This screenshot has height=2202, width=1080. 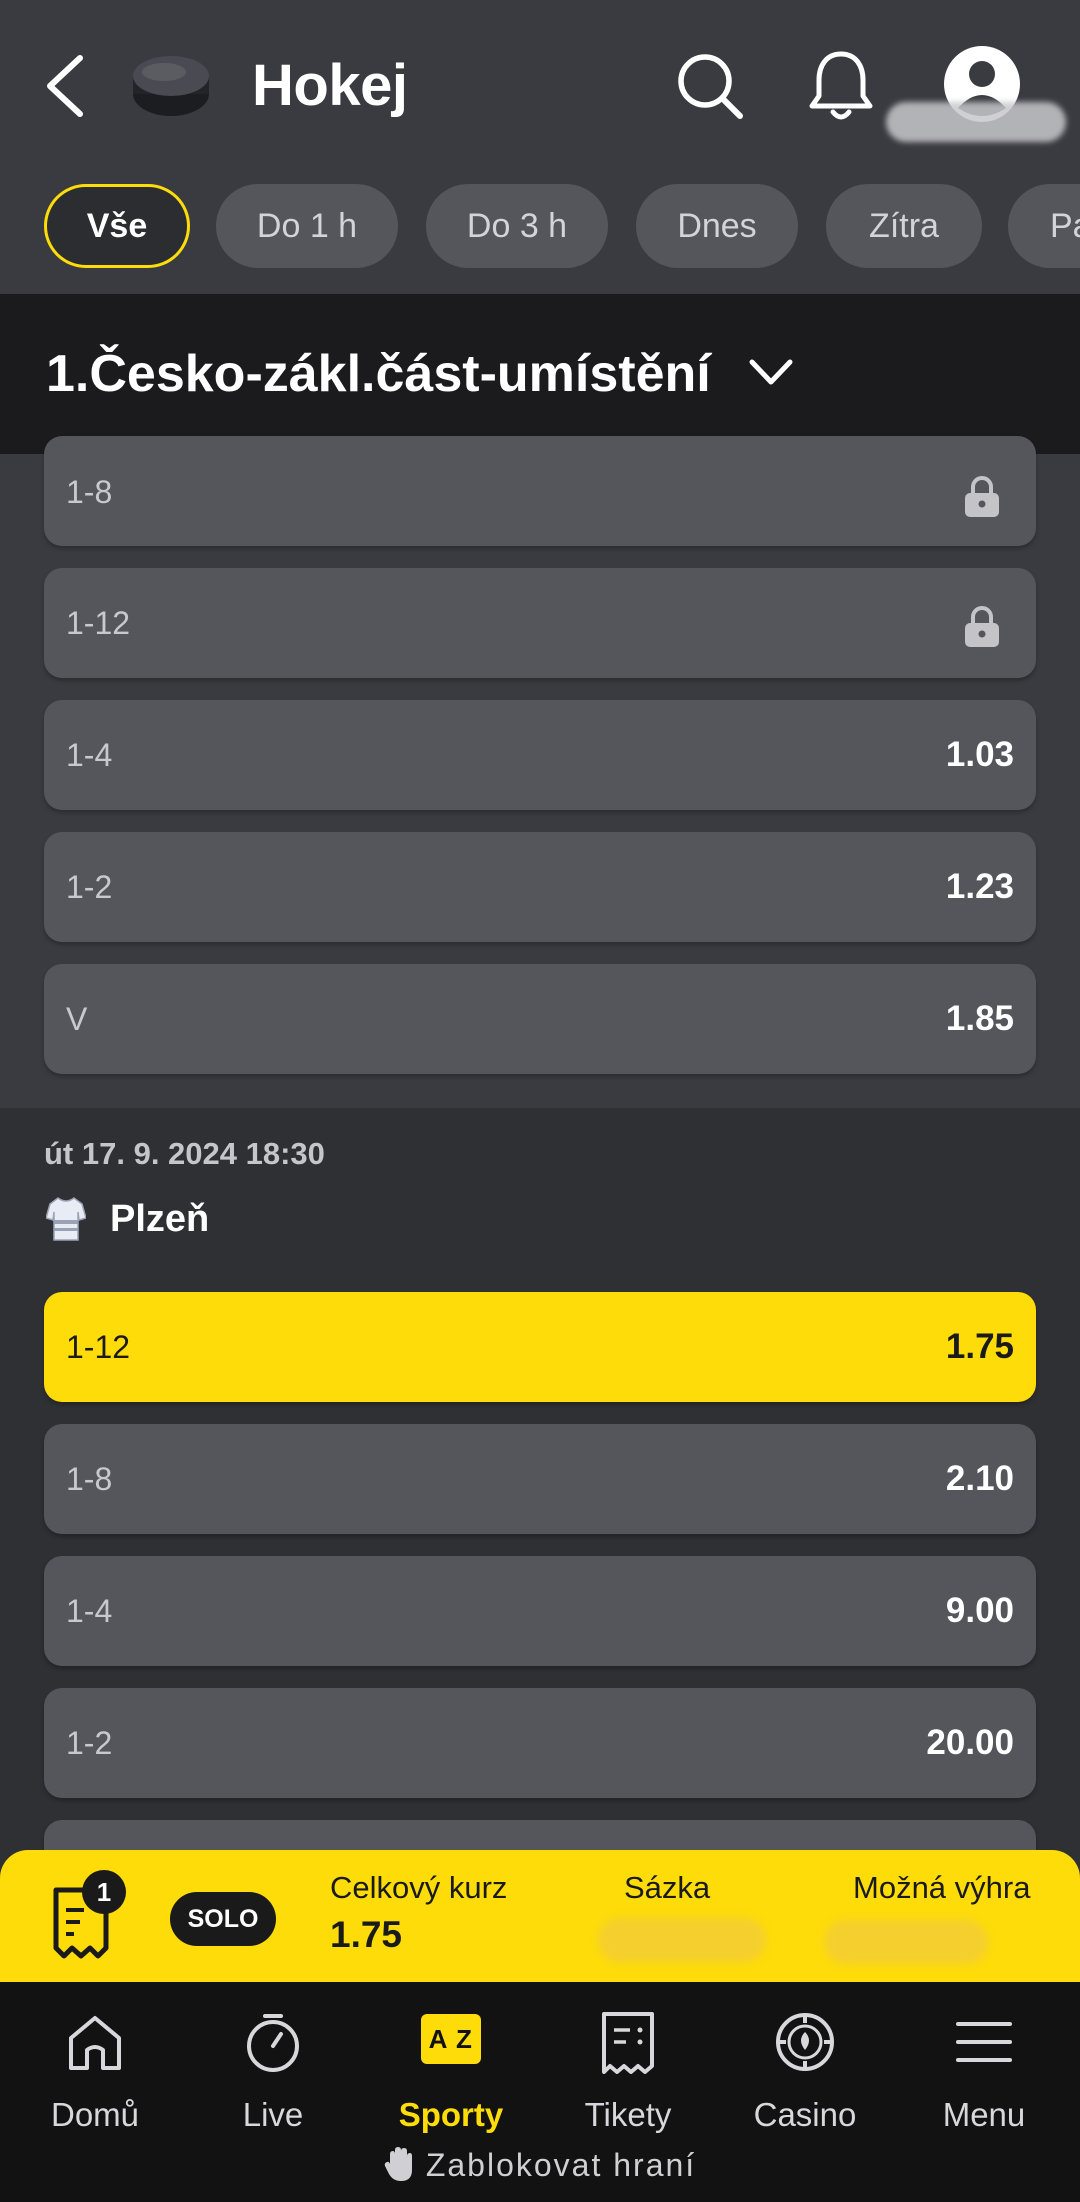 I want to click on market-odd: 20.00, so click(x=970, y=1742).